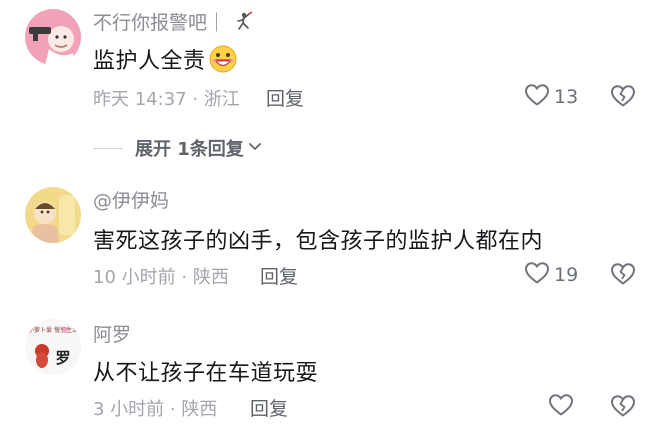 The image size is (660, 448). What do you see at coordinates (244, 23) in the screenshot?
I see `fencer-icon` at bounding box center [244, 23].